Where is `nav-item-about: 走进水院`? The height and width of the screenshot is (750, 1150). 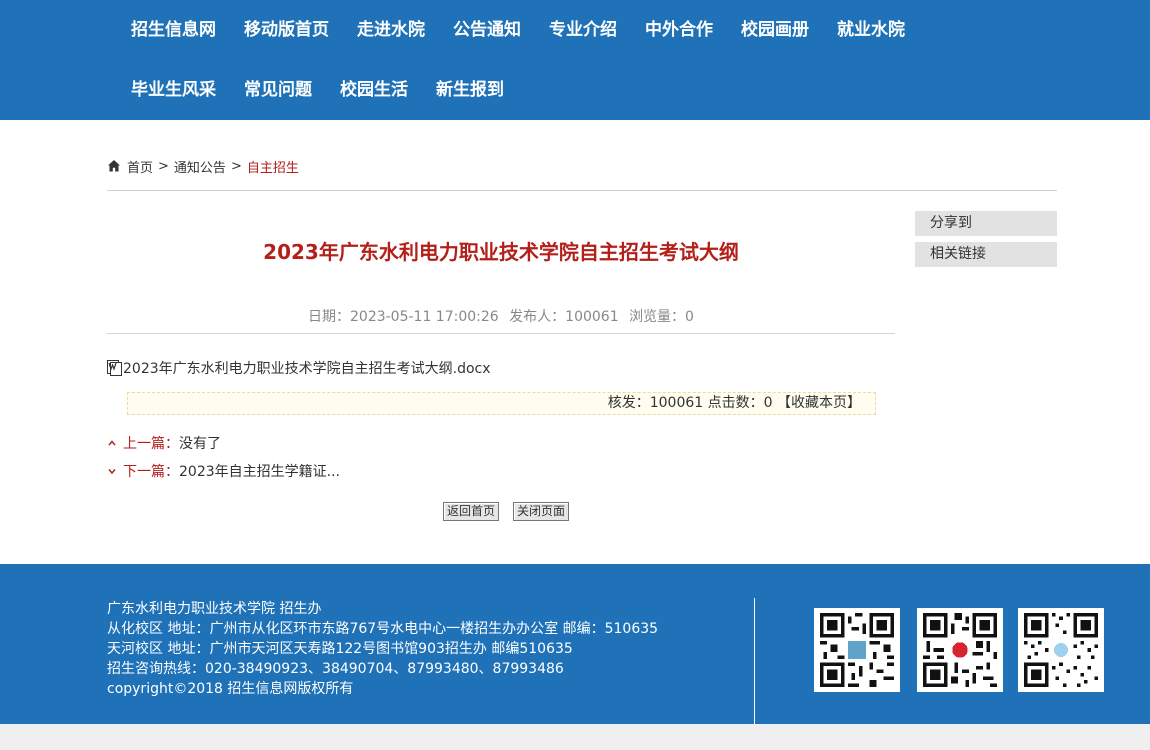 nav-item-about: 走进水院 is located at coordinates (391, 30).